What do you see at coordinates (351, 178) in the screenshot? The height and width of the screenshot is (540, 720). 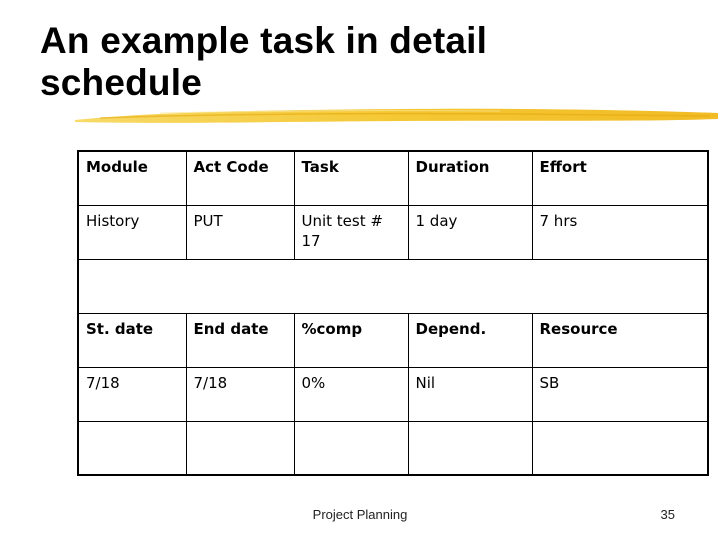 I see `header-task: Task` at bounding box center [351, 178].